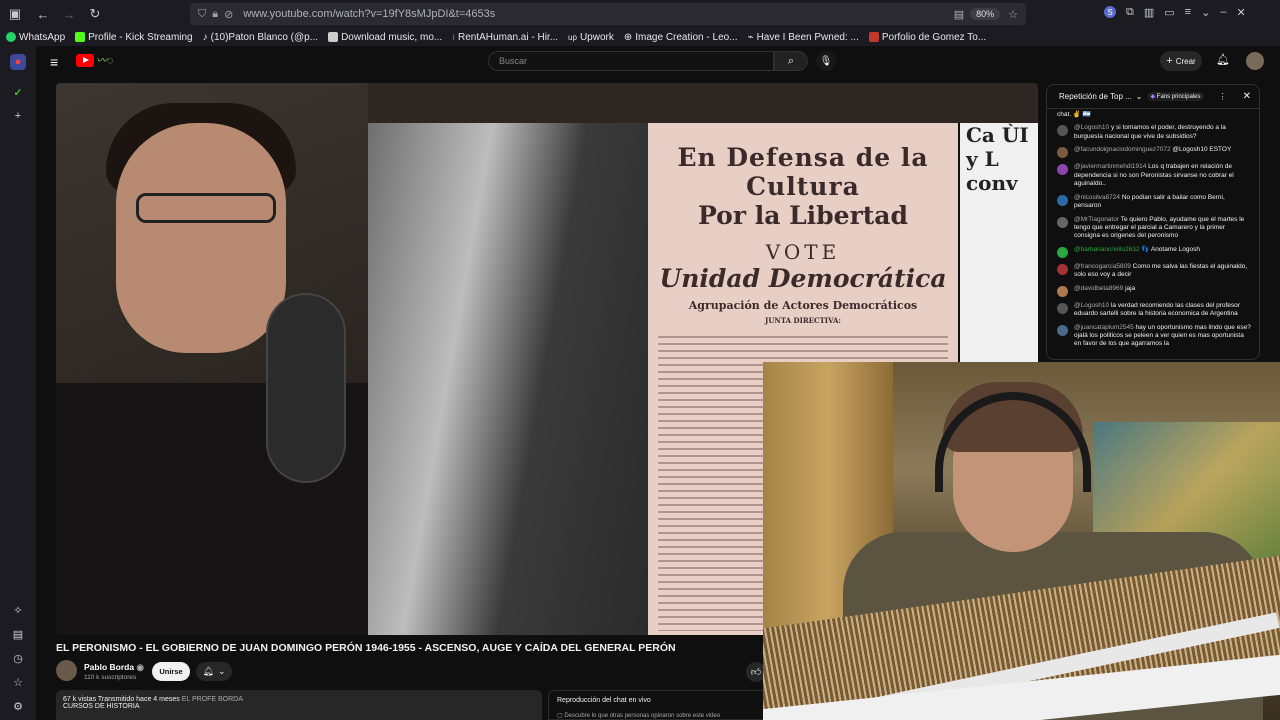  What do you see at coordinates (18, 92) in the screenshot?
I see `sidebar-extension-icon: ✓` at bounding box center [18, 92].